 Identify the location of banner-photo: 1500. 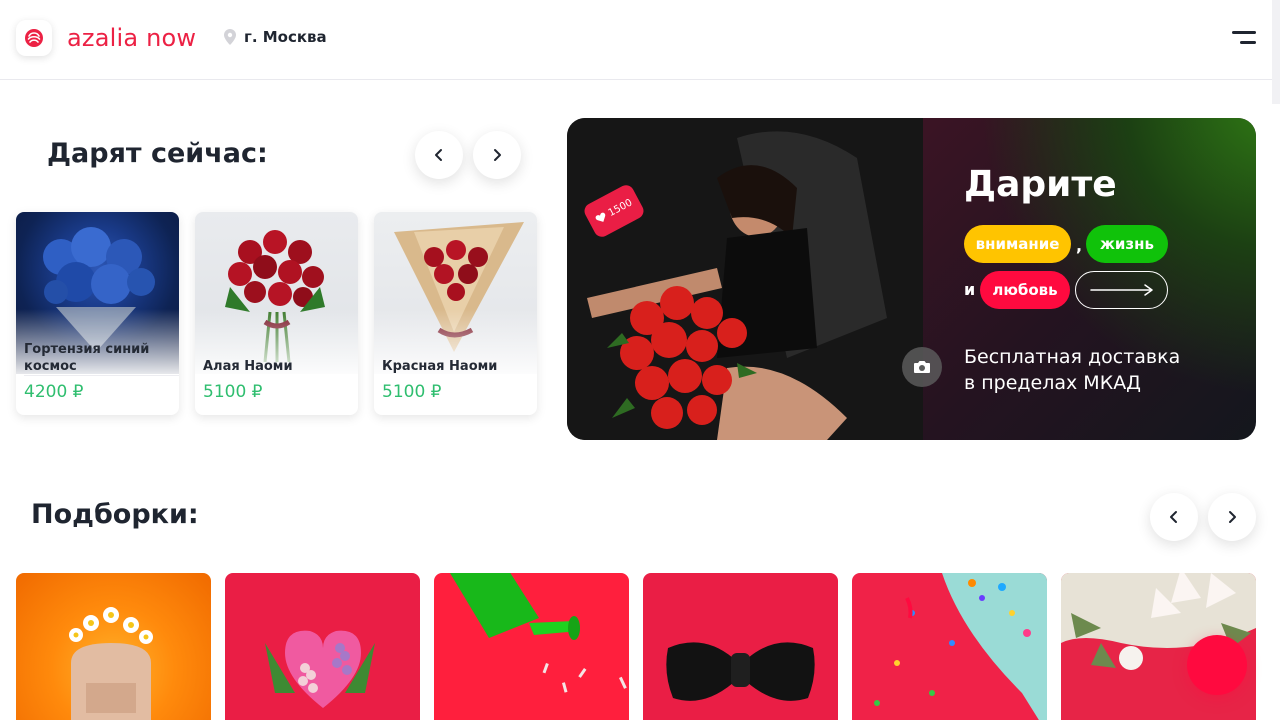
(745, 279).